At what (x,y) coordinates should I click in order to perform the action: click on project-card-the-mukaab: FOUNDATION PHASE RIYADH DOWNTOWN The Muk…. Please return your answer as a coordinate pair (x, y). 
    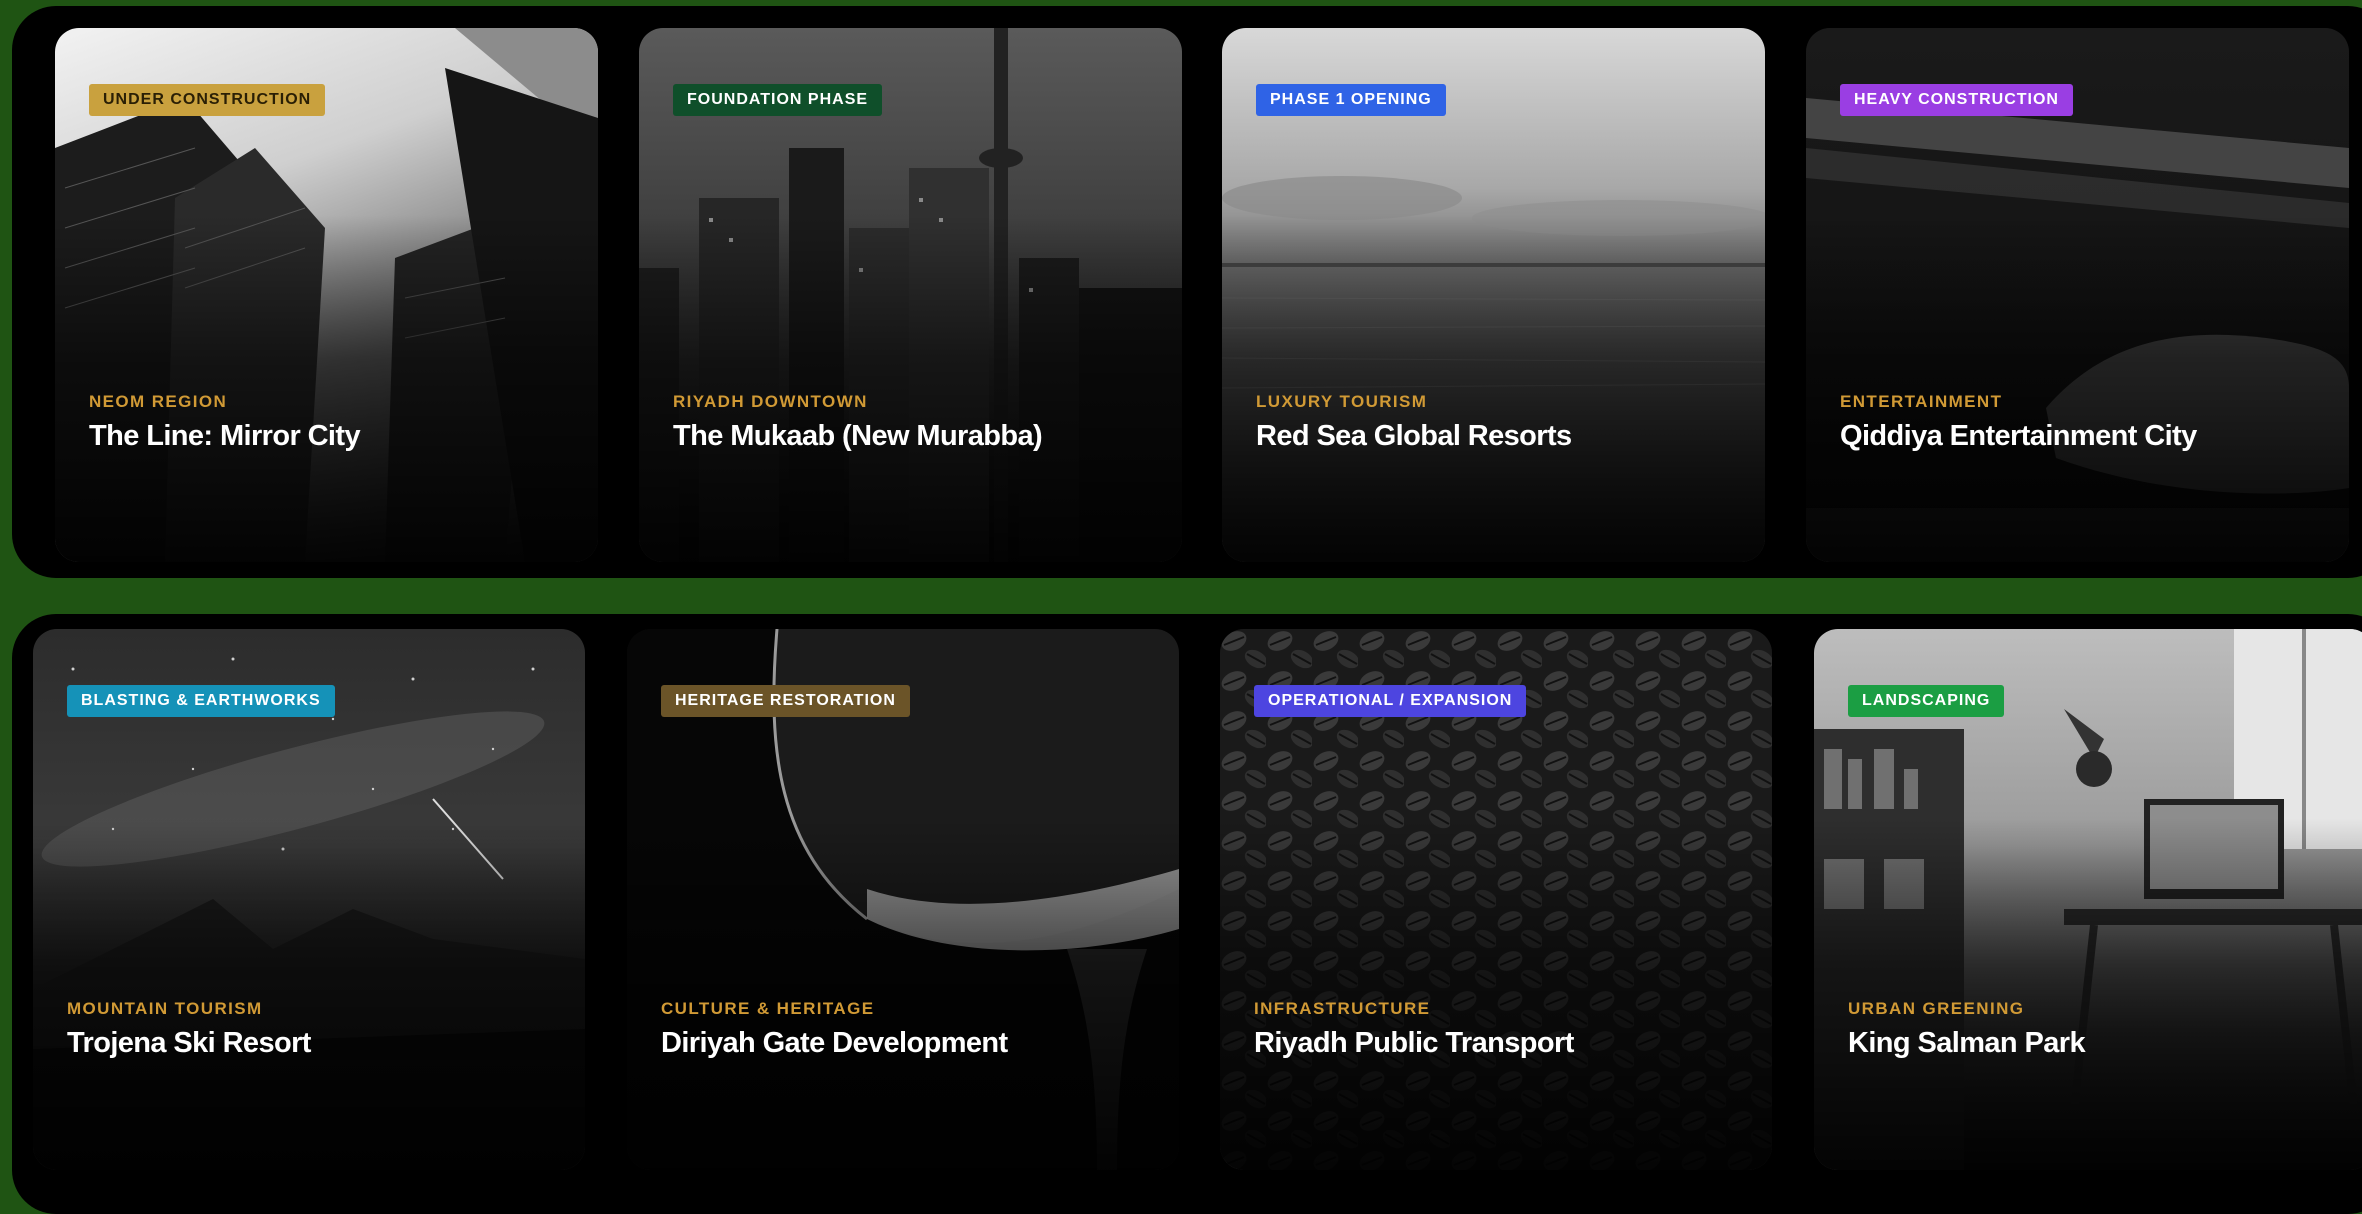
    Looking at the image, I should click on (910, 295).